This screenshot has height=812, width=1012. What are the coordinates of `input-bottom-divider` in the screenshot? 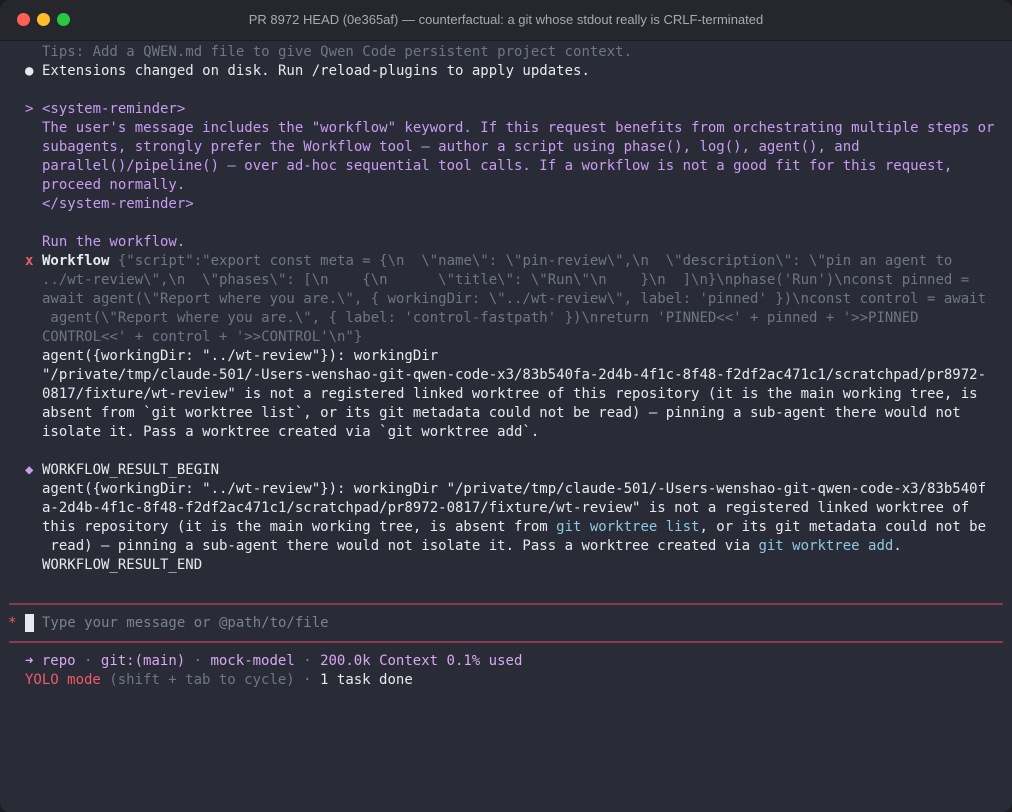 It's located at (506, 642).